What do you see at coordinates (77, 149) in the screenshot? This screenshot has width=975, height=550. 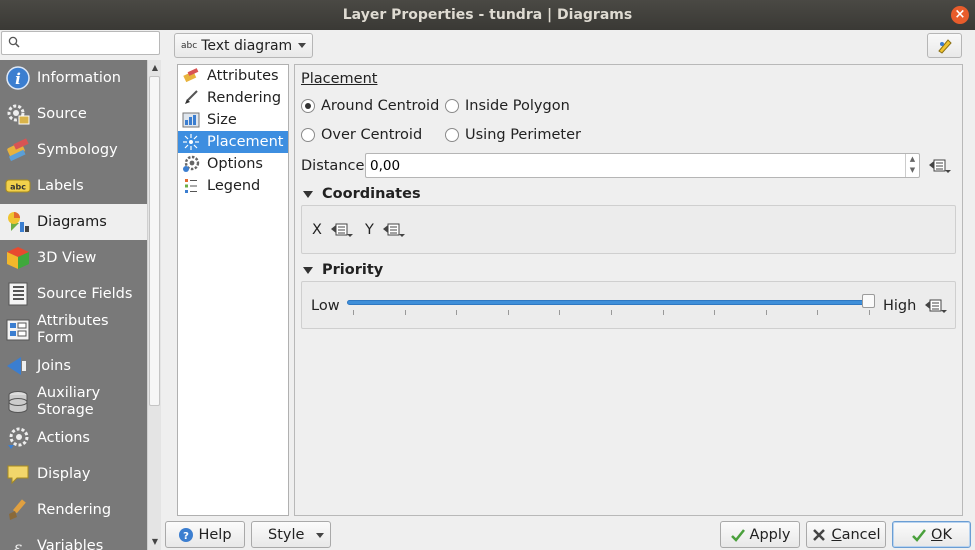 I see `sidebar-item-label: Symbology` at bounding box center [77, 149].